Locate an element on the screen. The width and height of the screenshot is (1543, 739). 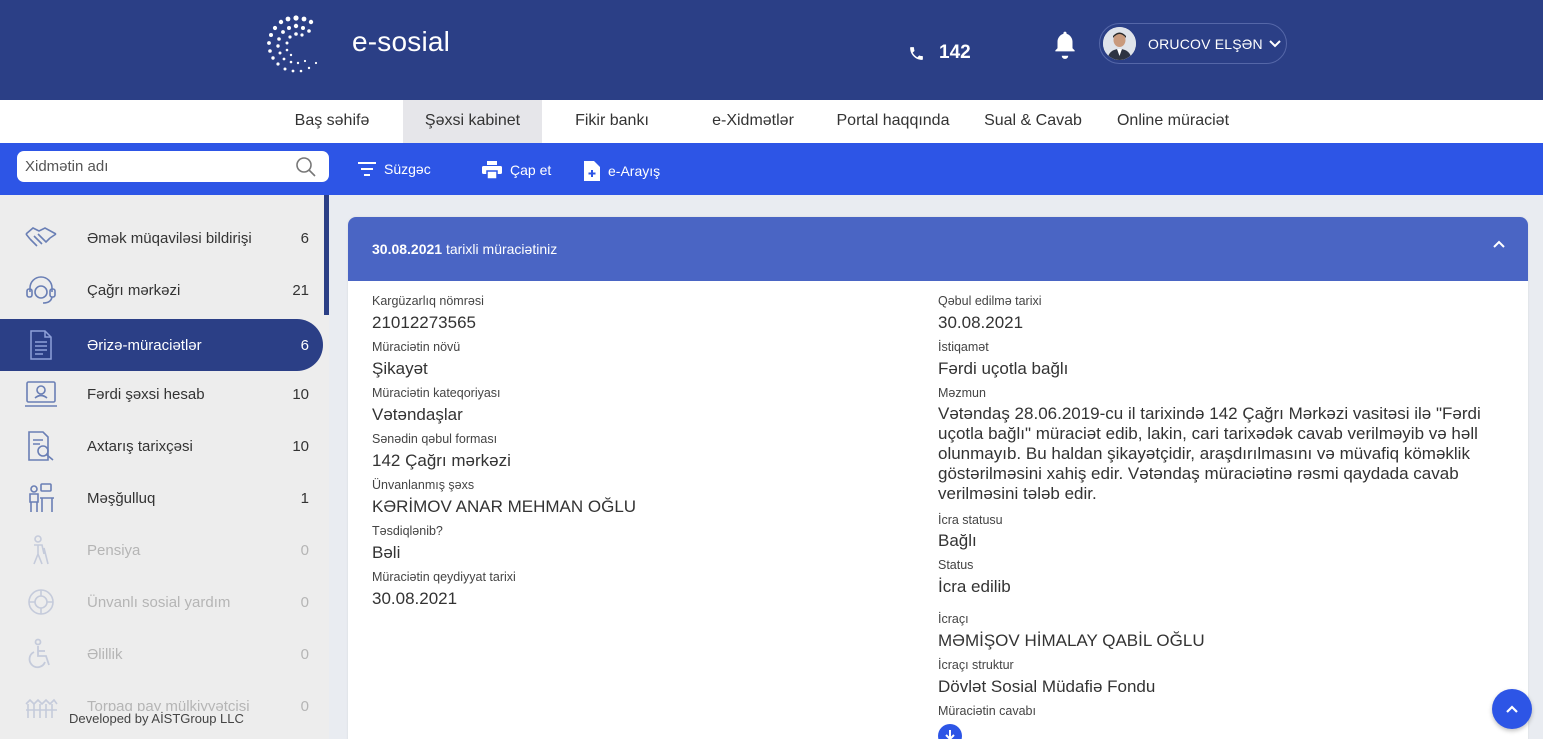
sidebar-item-applications: Ərizə-müraciətlər 6 is located at coordinates (161, 345).